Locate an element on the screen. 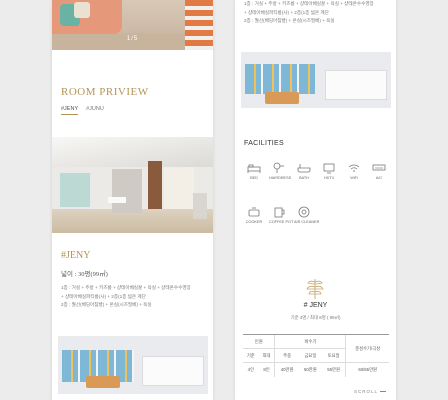 This screenshot has height=400, width=448. price-sub: 토요일 is located at coordinates (333, 355).